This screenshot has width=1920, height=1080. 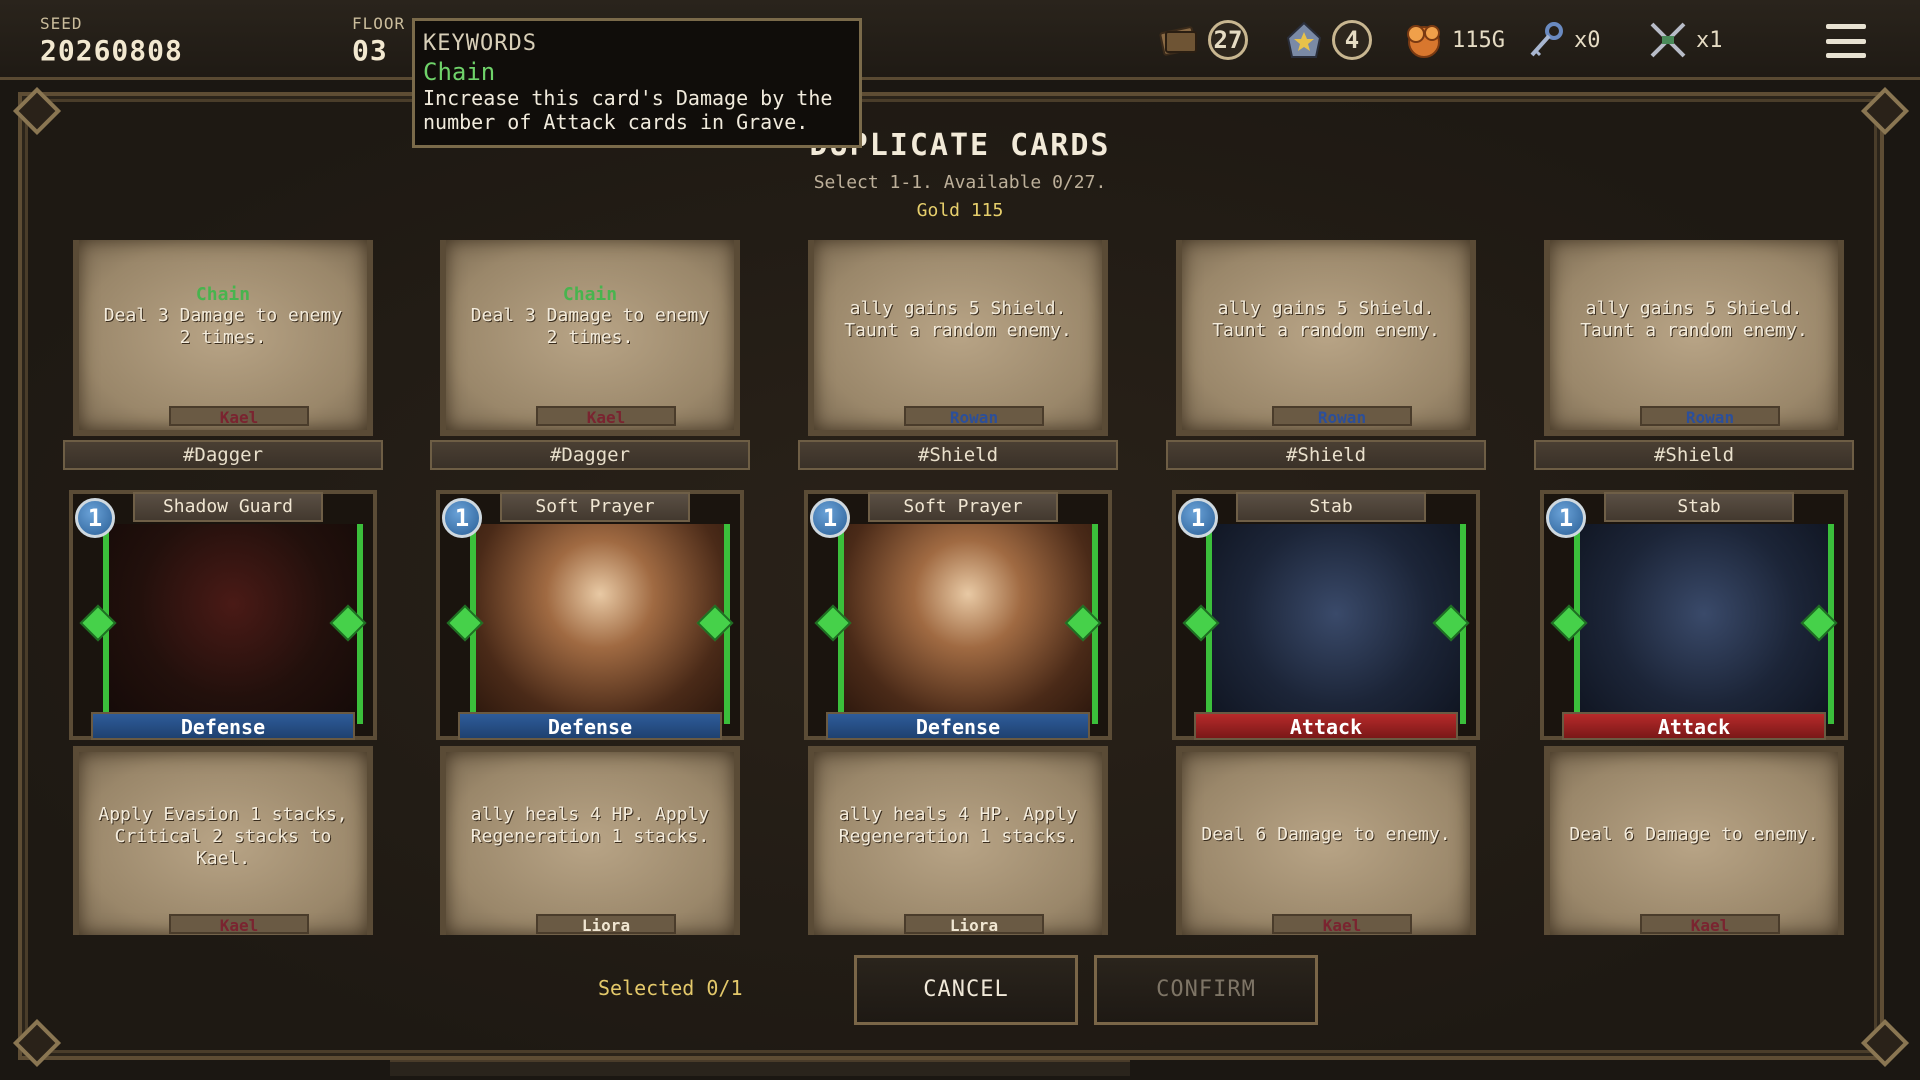 What do you see at coordinates (1228, 40) in the screenshot?
I see `deck-count: 27` at bounding box center [1228, 40].